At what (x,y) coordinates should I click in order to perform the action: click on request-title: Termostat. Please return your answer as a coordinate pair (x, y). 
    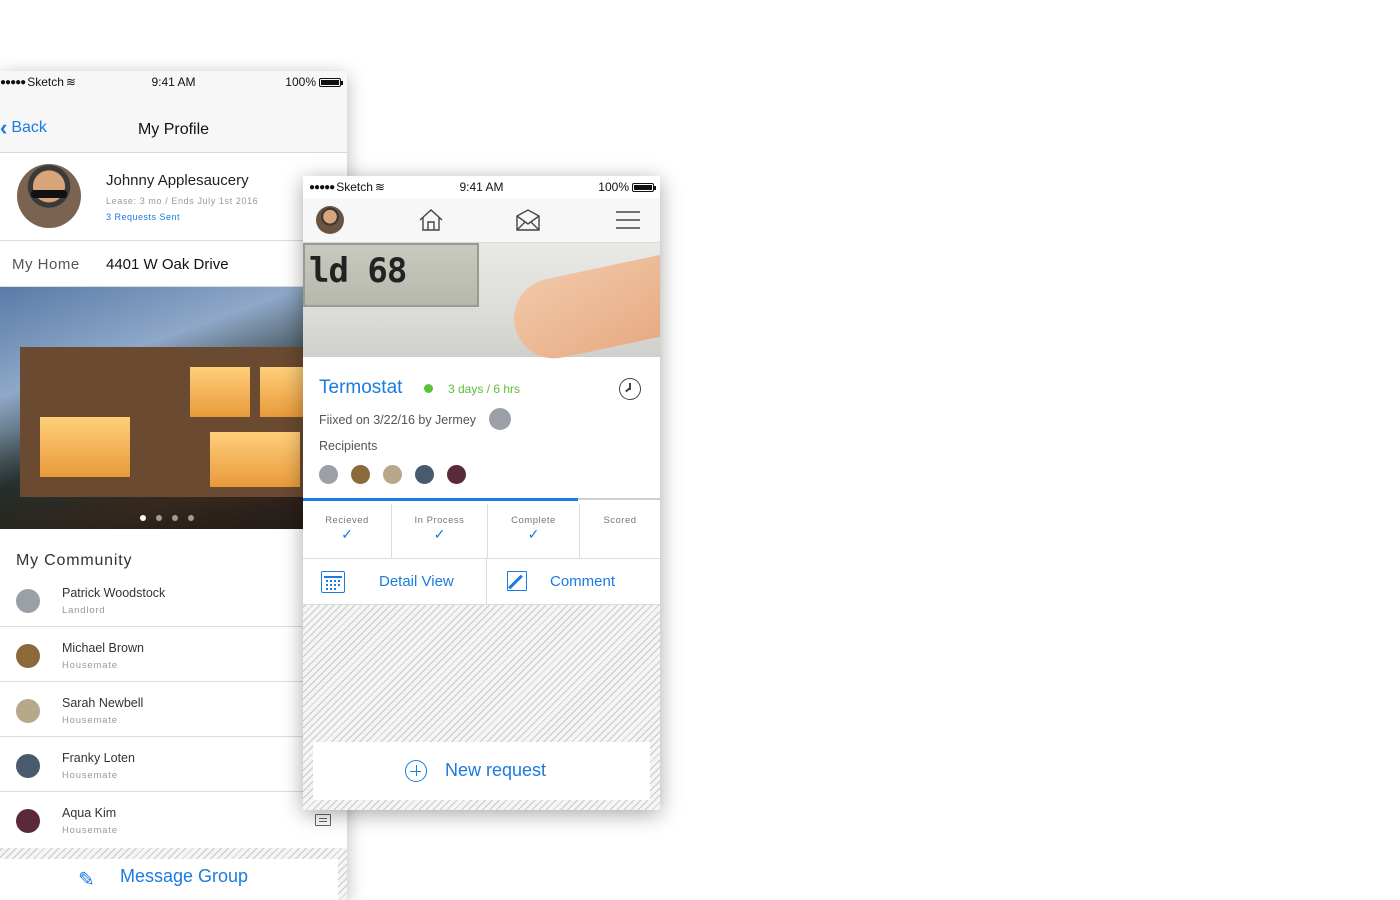
    Looking at the image, I should click on (361, 387).